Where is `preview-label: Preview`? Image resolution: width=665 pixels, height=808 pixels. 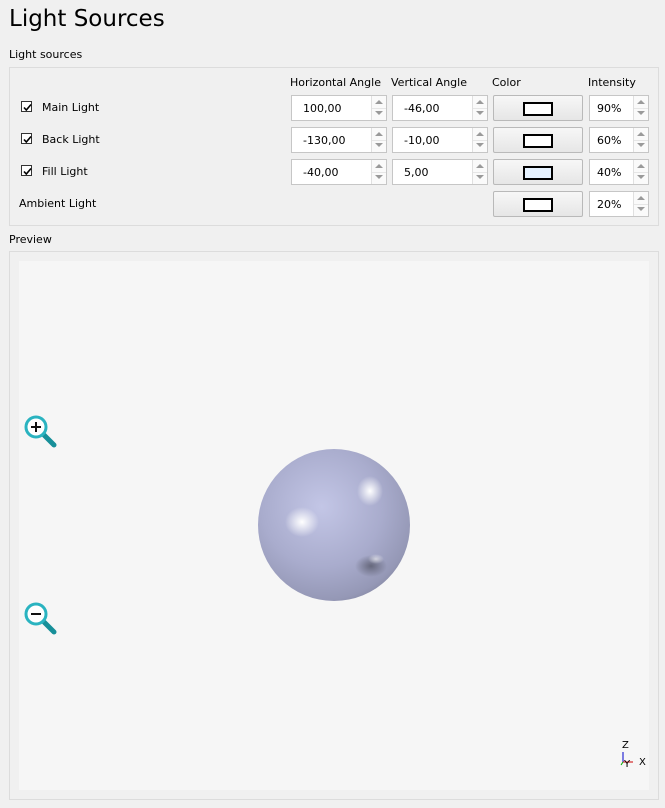
preview-label: Preview is located at coordinates (30, 239).